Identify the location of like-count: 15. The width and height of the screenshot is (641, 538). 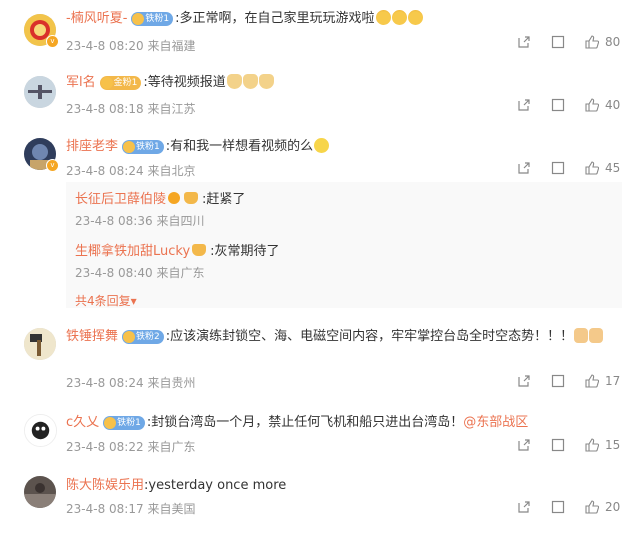
(613, 445).